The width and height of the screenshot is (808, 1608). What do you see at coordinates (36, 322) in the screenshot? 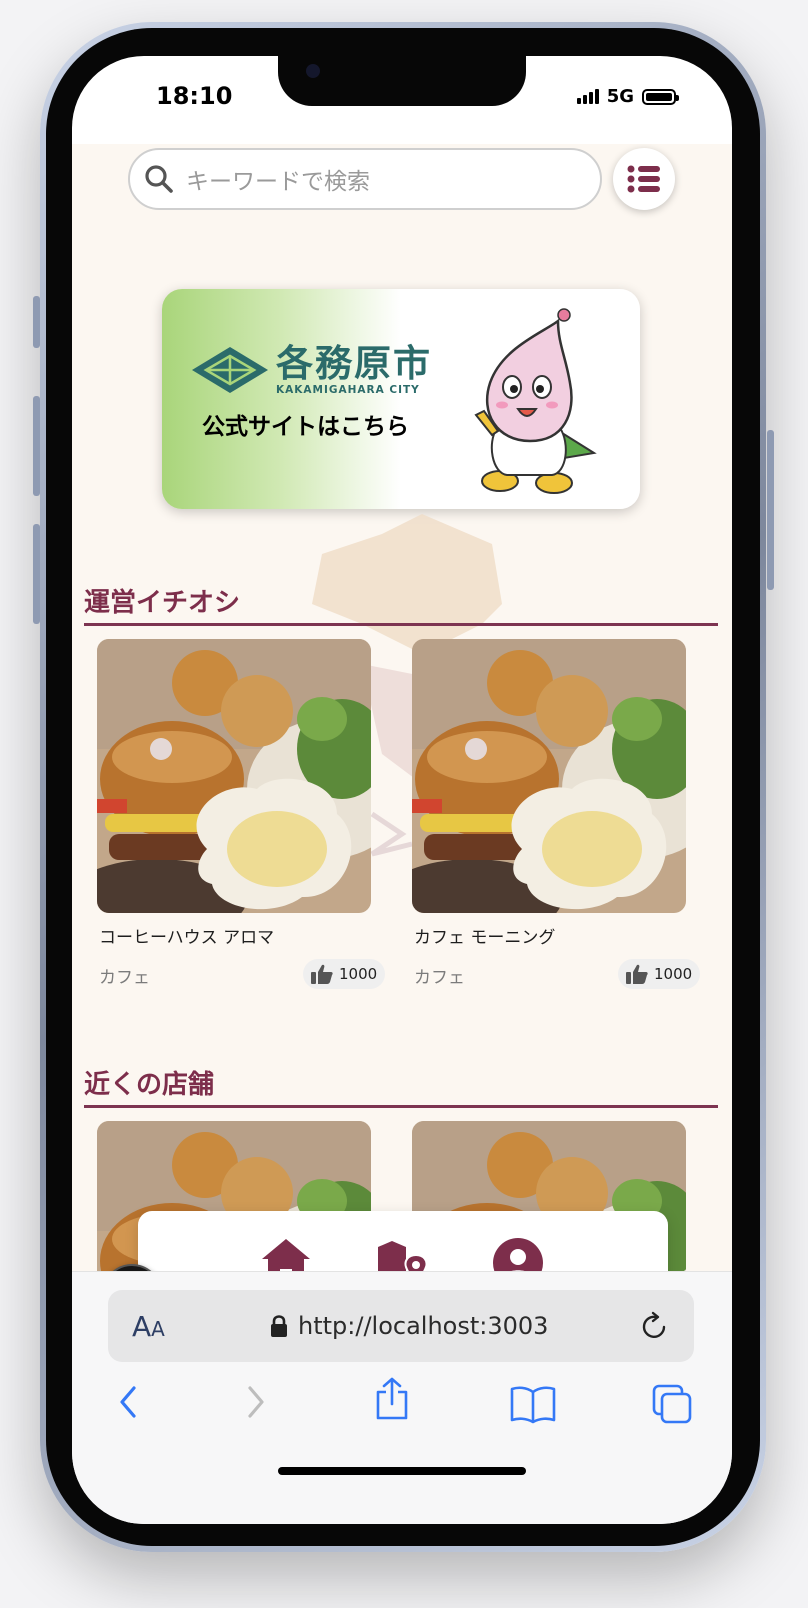
I see `mute-switch` at bounding box center [36, 322].